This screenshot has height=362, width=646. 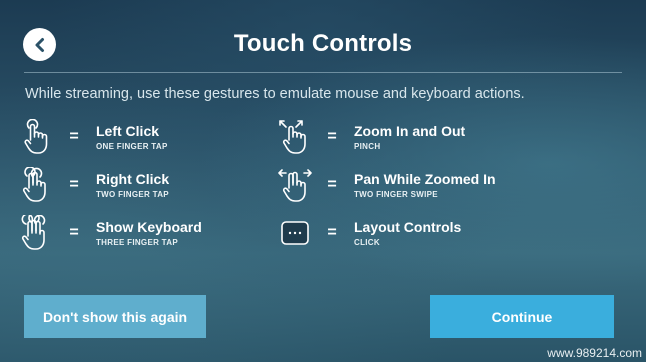 What do you see at coordinates (367, 242) in the screenshot?
I see `gesture-description: CLICK` at bounding box center [367, 242].